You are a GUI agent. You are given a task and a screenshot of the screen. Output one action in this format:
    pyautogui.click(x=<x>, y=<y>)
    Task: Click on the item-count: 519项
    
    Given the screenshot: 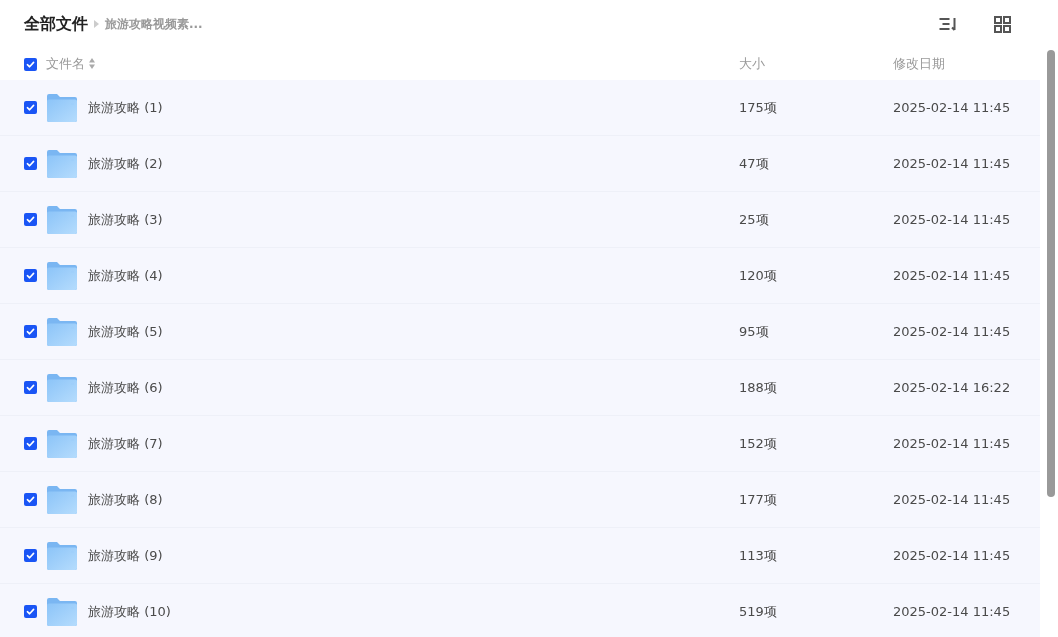 What is the action you would take?
    pyautogui.click(x=758, y=611)
    